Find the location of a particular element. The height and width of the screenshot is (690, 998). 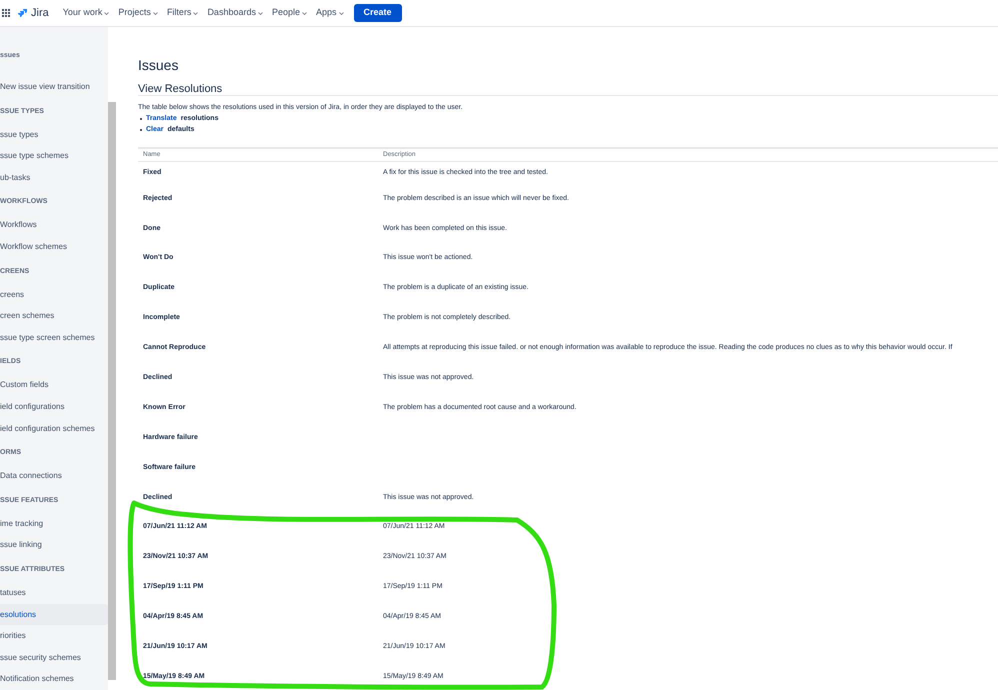

sidebar-item: ssue linking is located at coordinates (54, 545).